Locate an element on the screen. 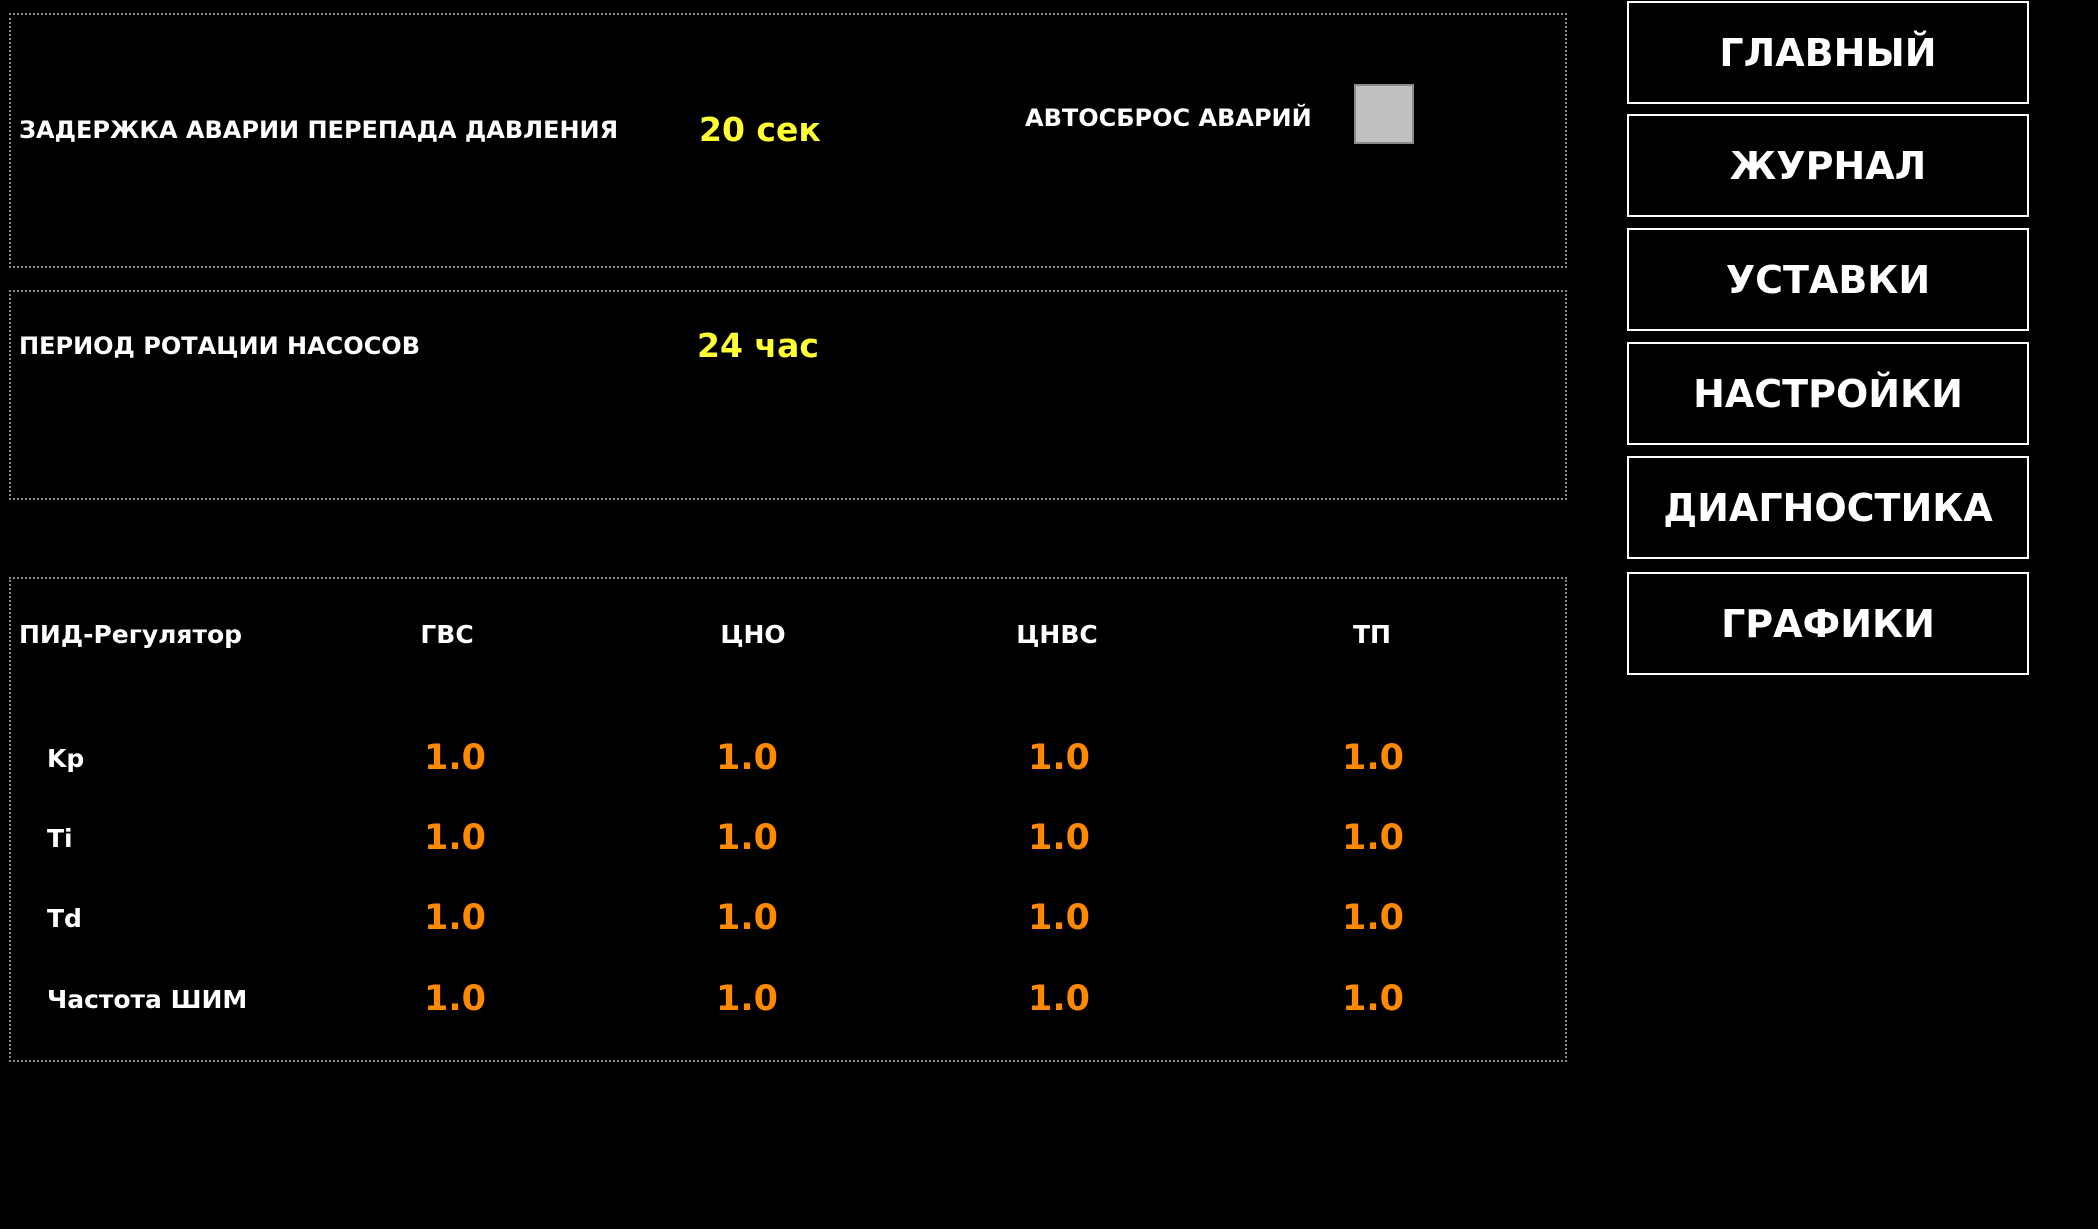  pid-row-label: Частота ШИМ is located at coordinates (147, 999).